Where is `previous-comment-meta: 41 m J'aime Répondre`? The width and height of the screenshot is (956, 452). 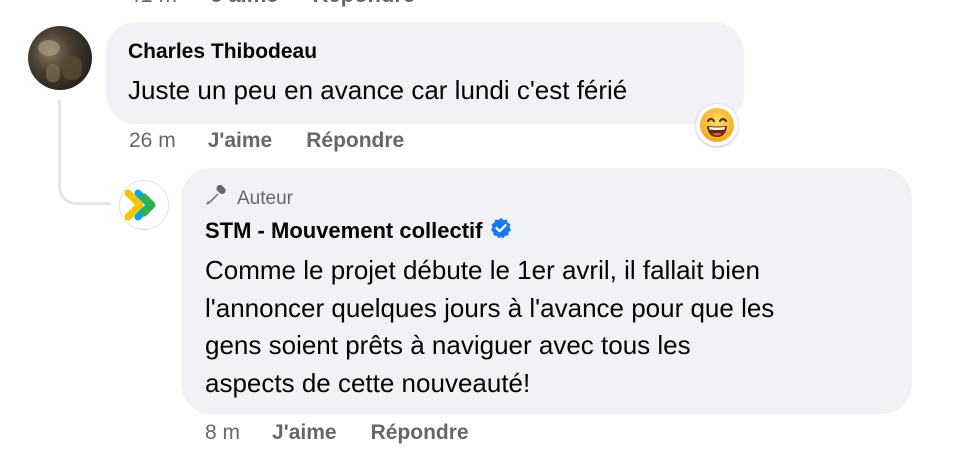 previous-comment-meta: 41 m J'aime Répondre is located at coordinates (271, 4).